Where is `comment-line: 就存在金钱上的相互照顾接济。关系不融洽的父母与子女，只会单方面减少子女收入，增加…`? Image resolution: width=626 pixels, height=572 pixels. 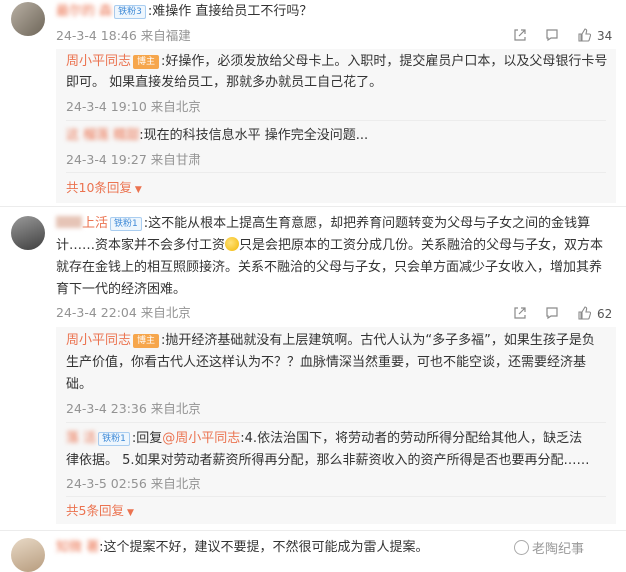
comment-line: 就存在金钱上的相互照顾接济。关系不融洽的父母与子女，只会单方面减少子女收入，增加… is located at coordinates (329, 268).